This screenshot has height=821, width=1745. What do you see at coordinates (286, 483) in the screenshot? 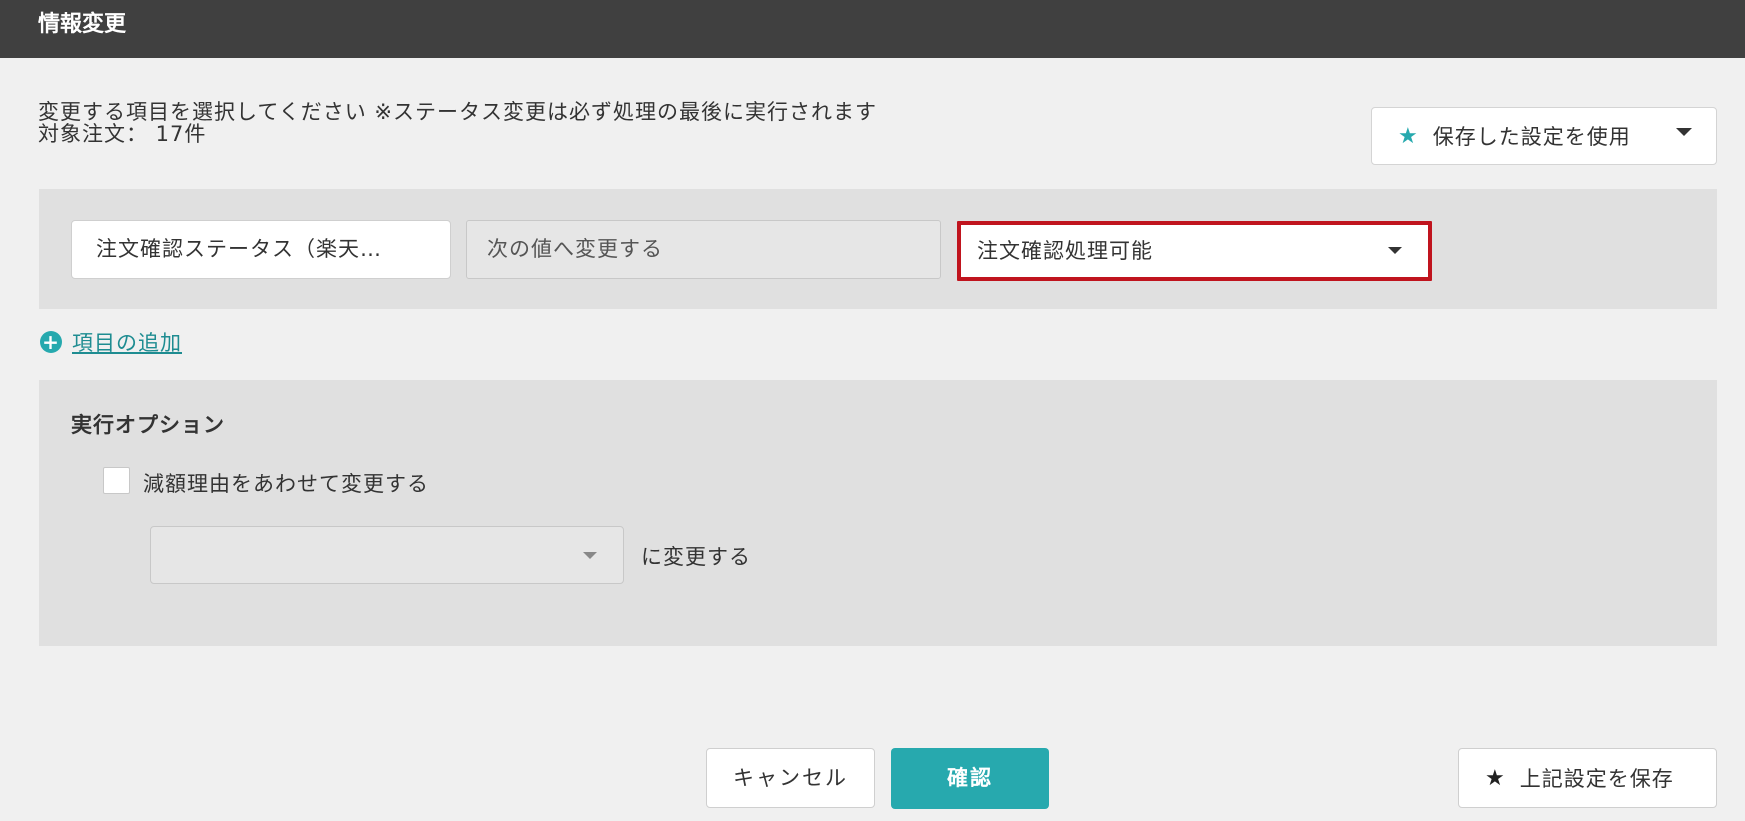
I see `reduction-reason-checkbox-label: 減額理由をあわせて変更する` at bounding box center [286, 483].